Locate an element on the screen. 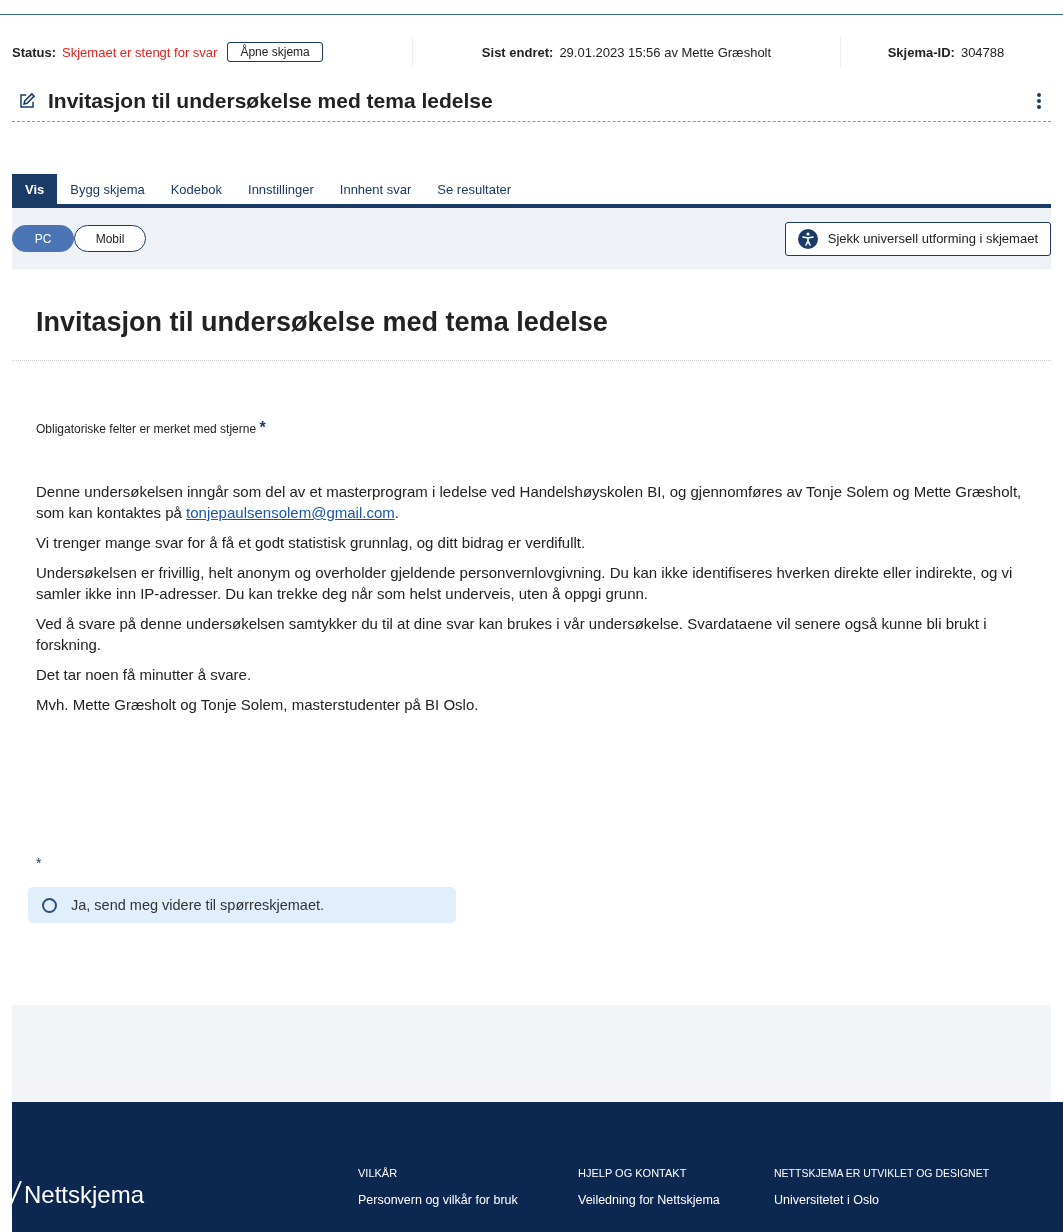 The height and width of the screenshot is (1232, 1063). device-toggle: Mobil is located at coordinates (110, 238).